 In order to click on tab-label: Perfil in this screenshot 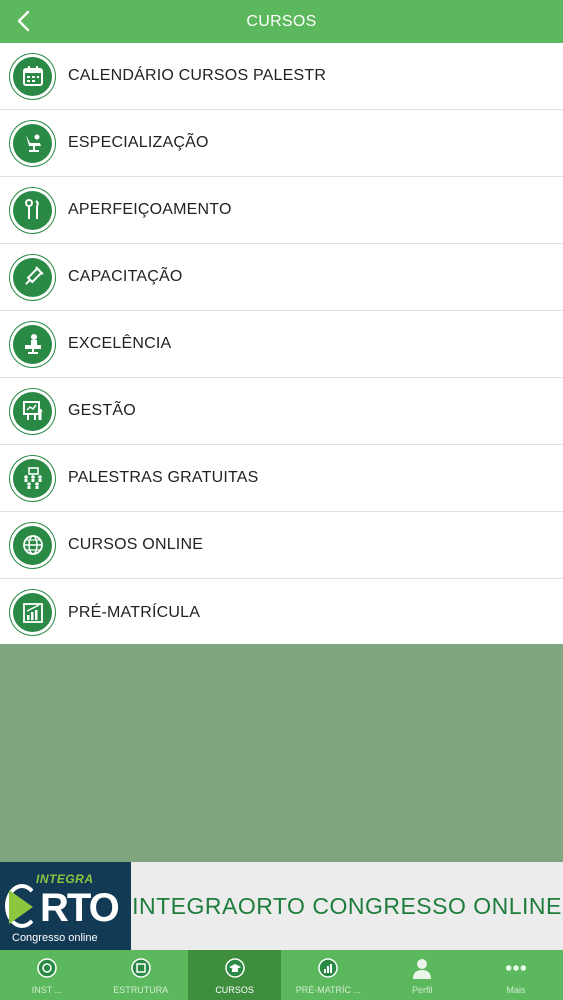, I will do `click(422, 990)`.